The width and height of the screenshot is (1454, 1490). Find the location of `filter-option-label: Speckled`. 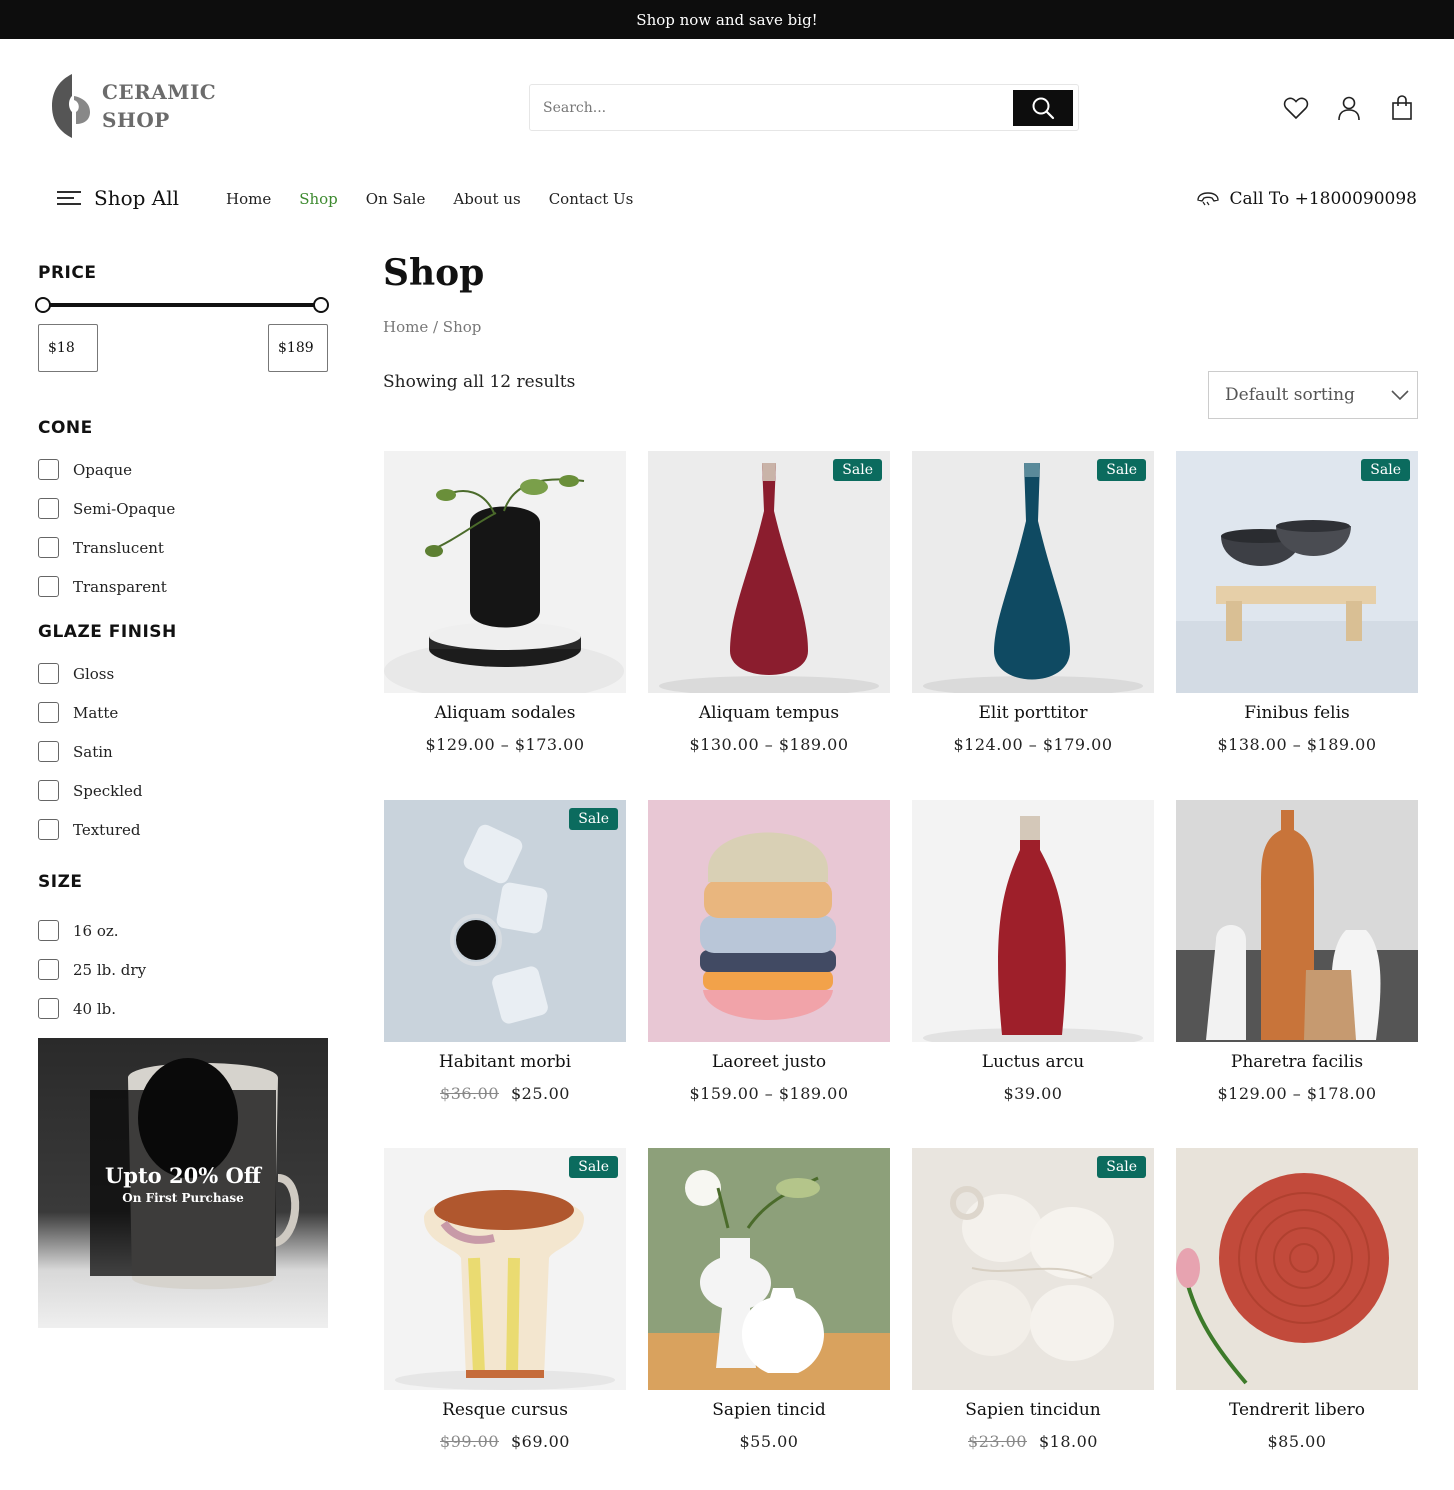

filter-option-label: Speckled is located at coordinates (108, 790).